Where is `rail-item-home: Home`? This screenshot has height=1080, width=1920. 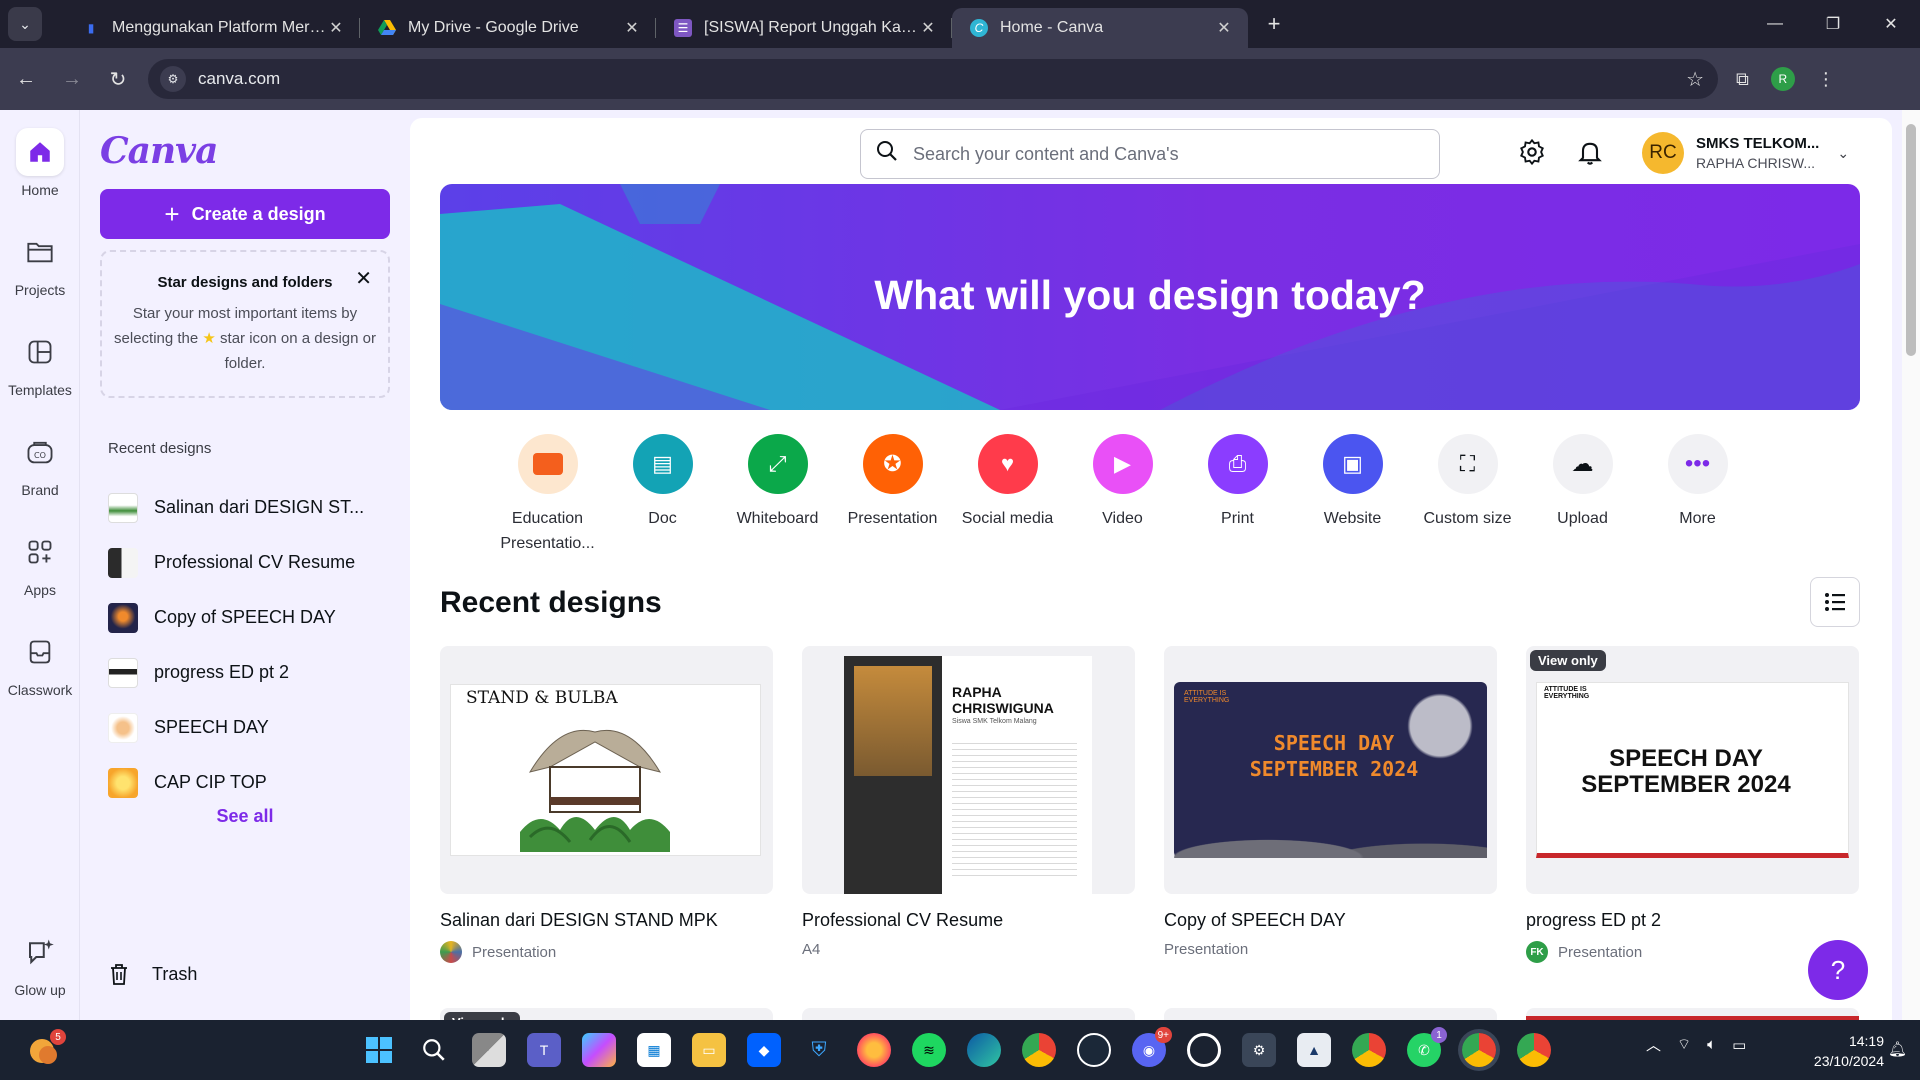
rail-item-home: Home is located at coordinates (40, 163).